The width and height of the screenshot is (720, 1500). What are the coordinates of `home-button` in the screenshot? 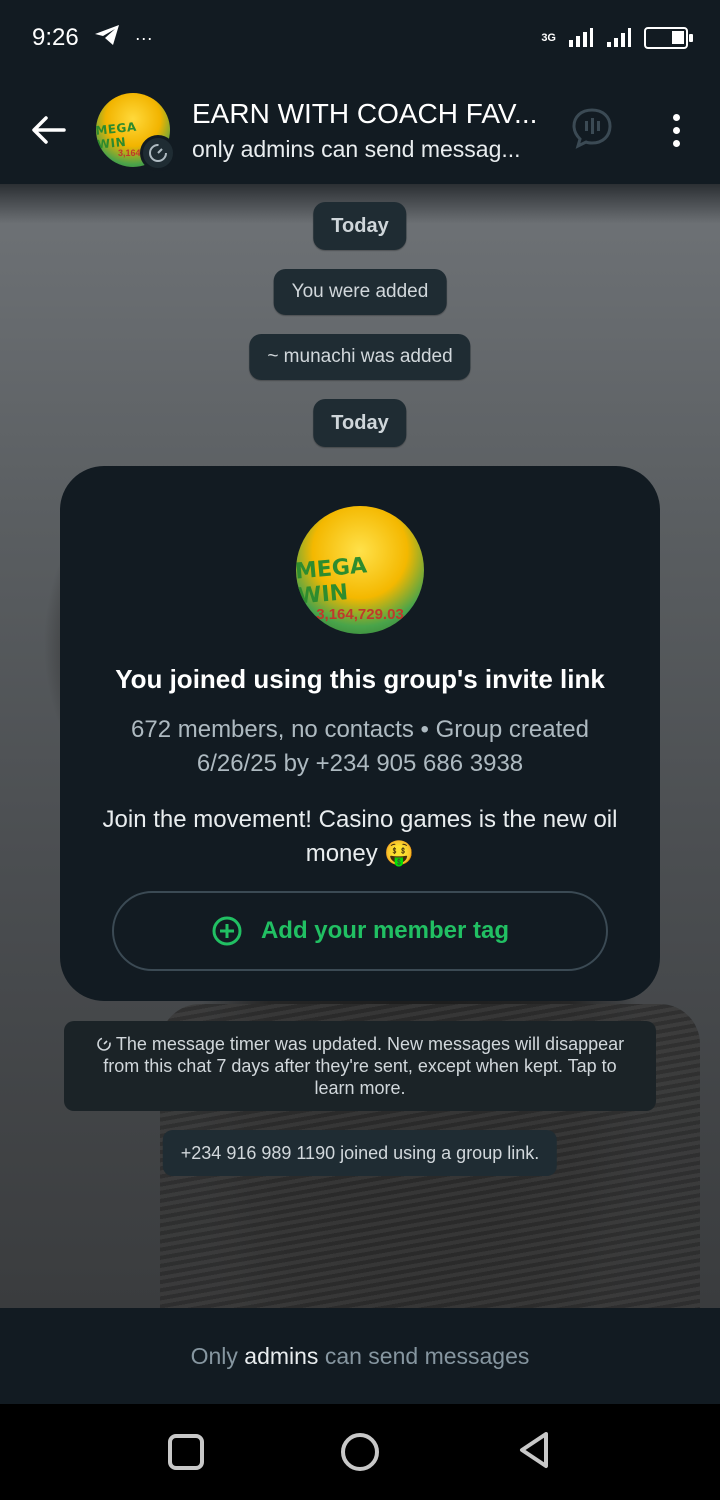 It's located at (359, 1452).